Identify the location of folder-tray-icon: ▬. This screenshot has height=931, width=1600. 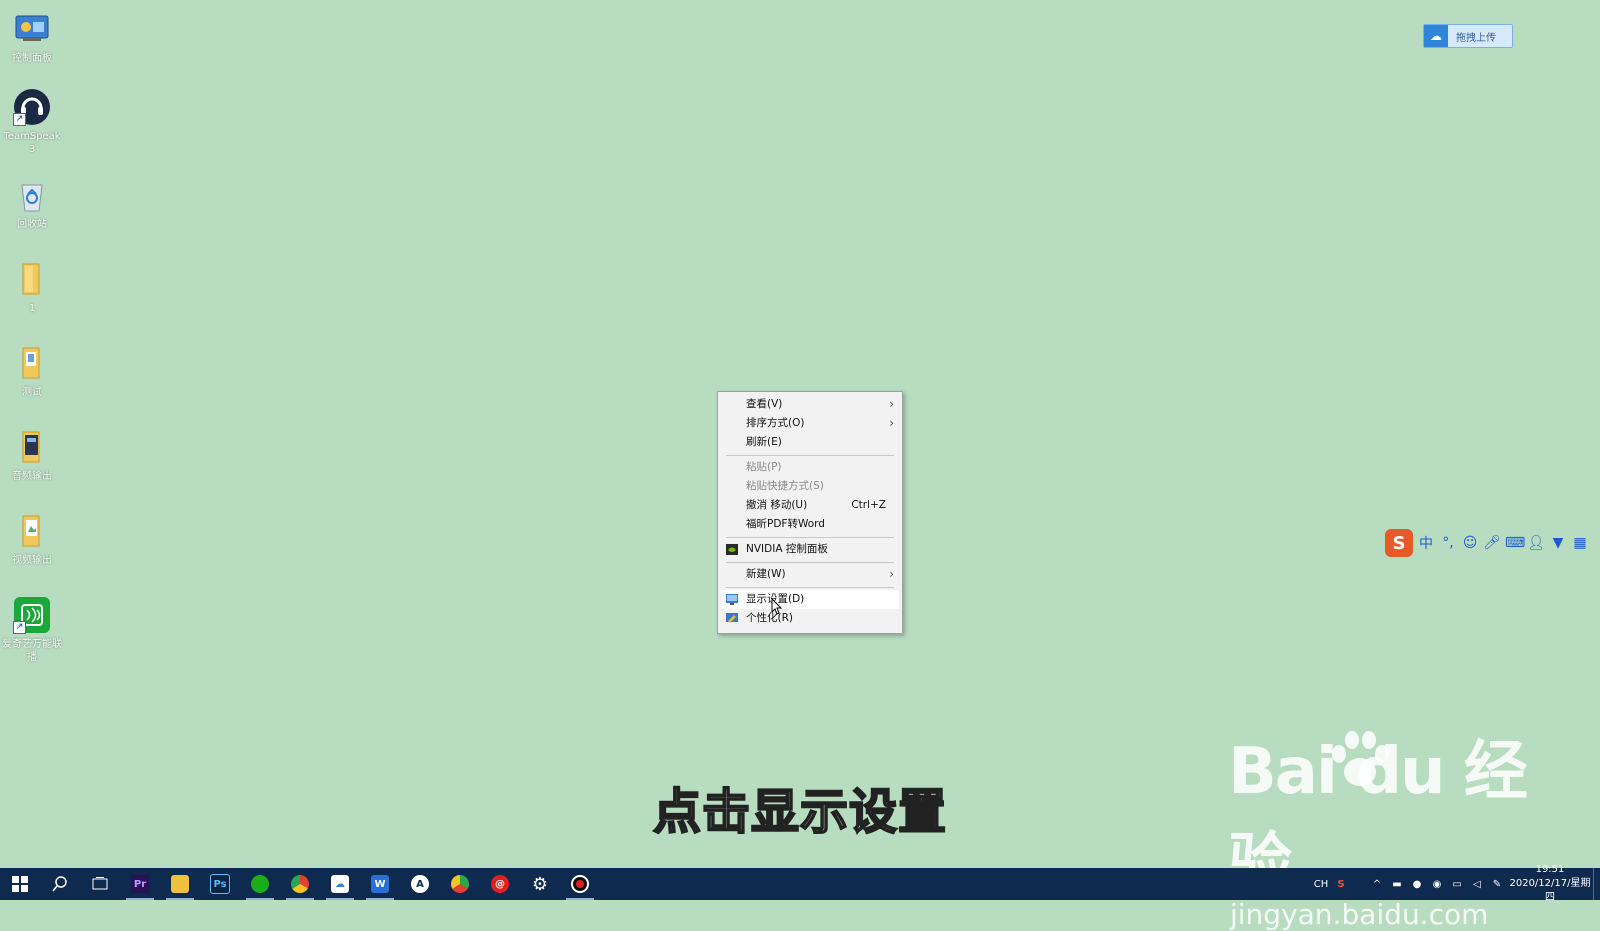
(1397, 884).